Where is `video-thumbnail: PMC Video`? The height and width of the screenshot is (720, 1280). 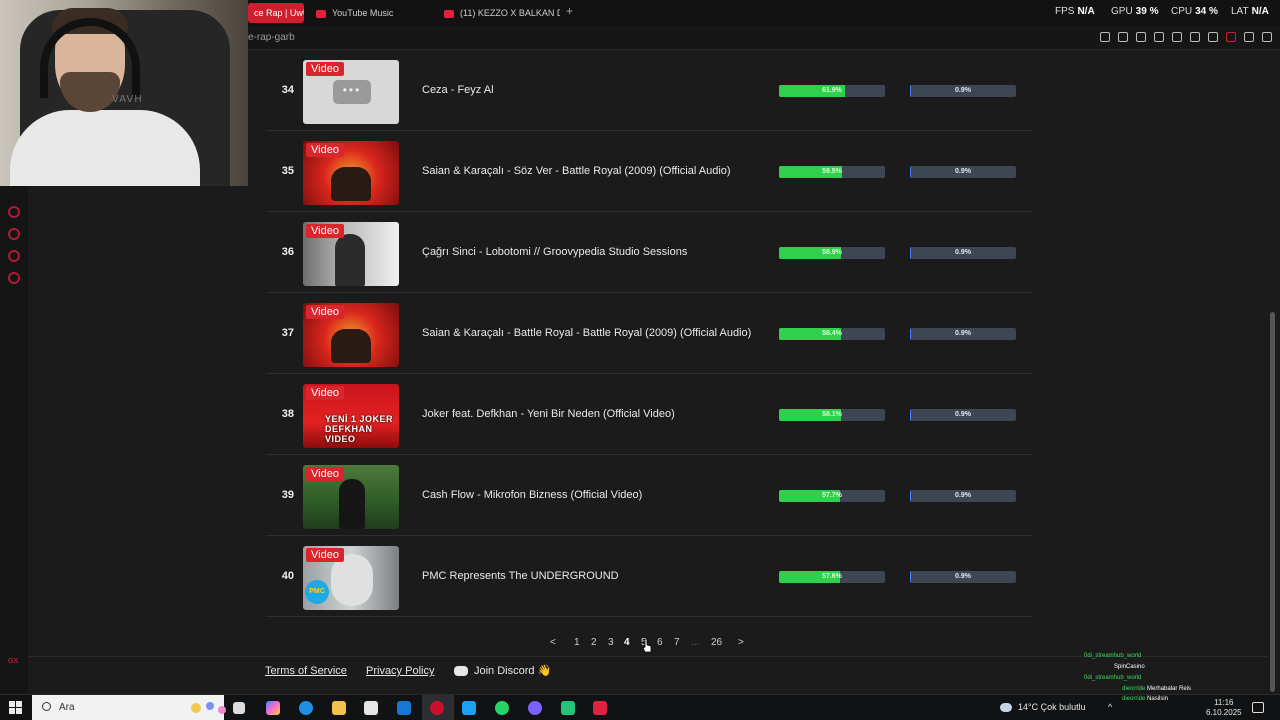
video-thumbnail: PMC Video is located at coordinates (351, 578).